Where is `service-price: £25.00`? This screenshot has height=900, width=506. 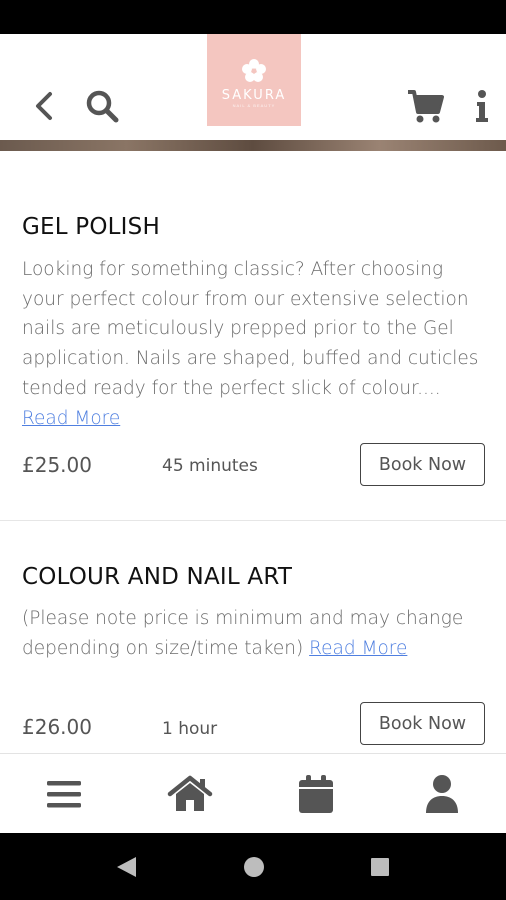 service-price: £25.00 is located at coordinates (57, 465).